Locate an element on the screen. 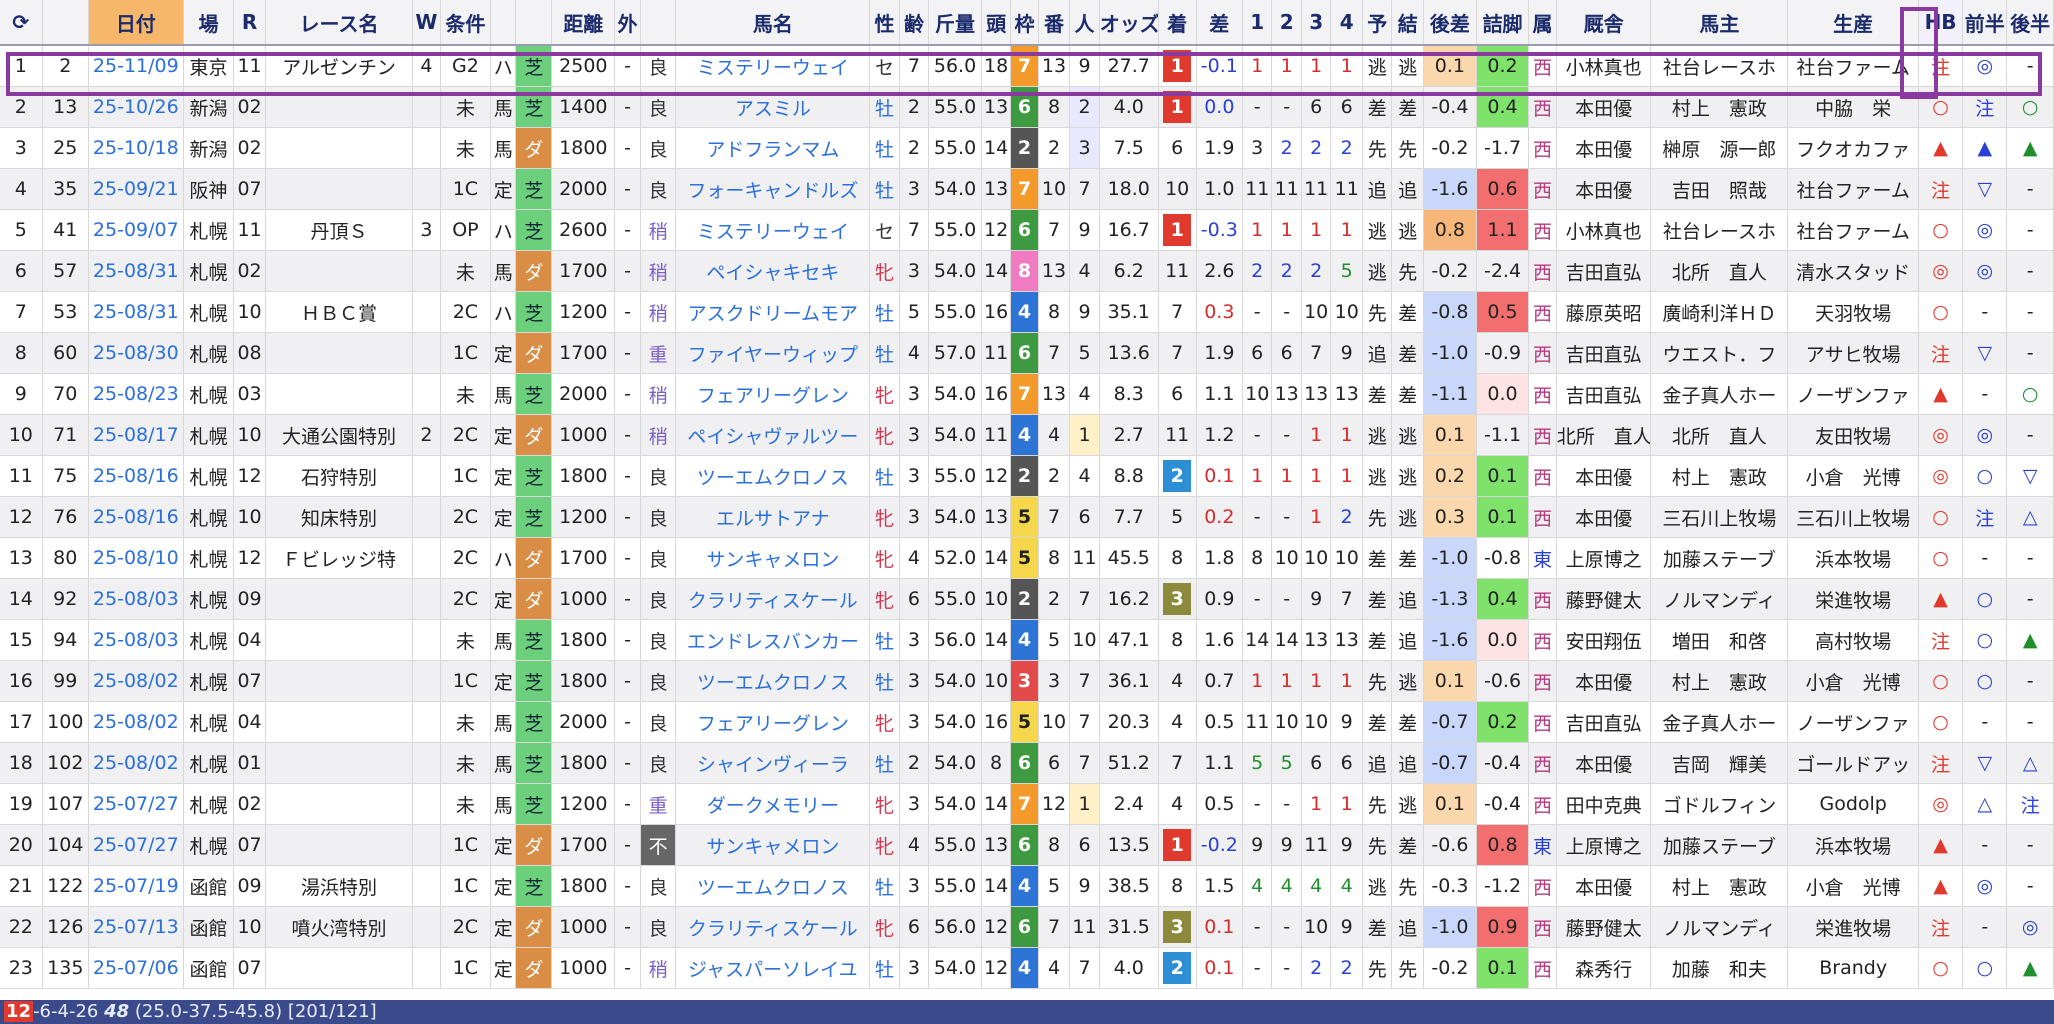 The height and width of the screenshot is (1024, 2054). race-date: 25-07/13 is located at coordinates (136, 927).